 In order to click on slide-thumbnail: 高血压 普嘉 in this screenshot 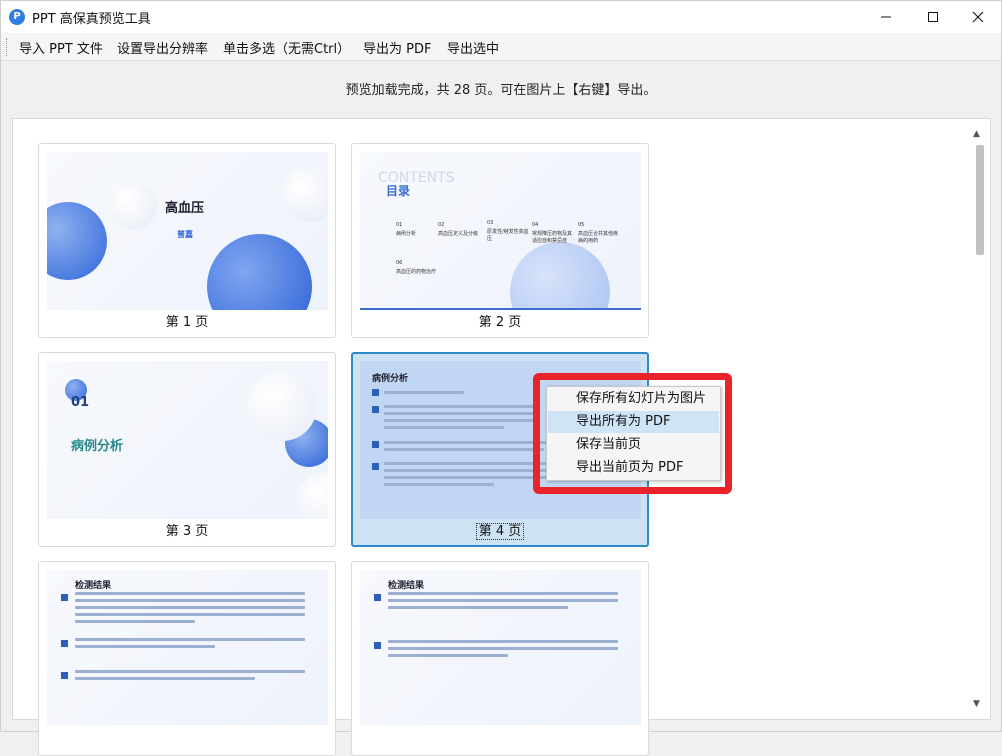, I will do `click(187, 231)`.